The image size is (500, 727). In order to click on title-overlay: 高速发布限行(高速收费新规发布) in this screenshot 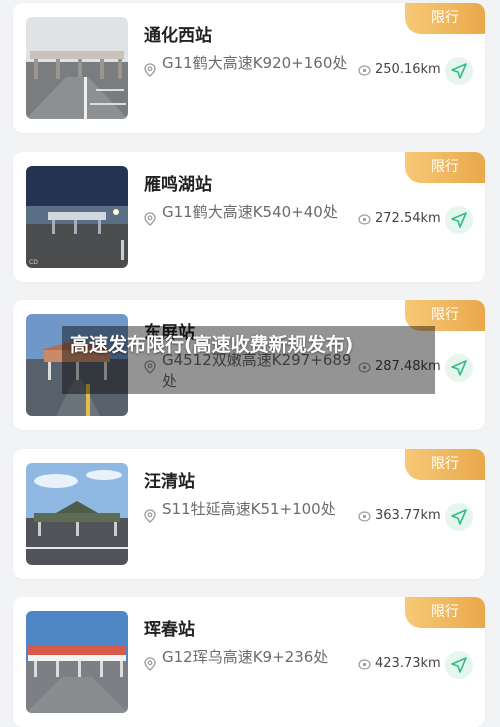, I will do `click(248, 360)`.